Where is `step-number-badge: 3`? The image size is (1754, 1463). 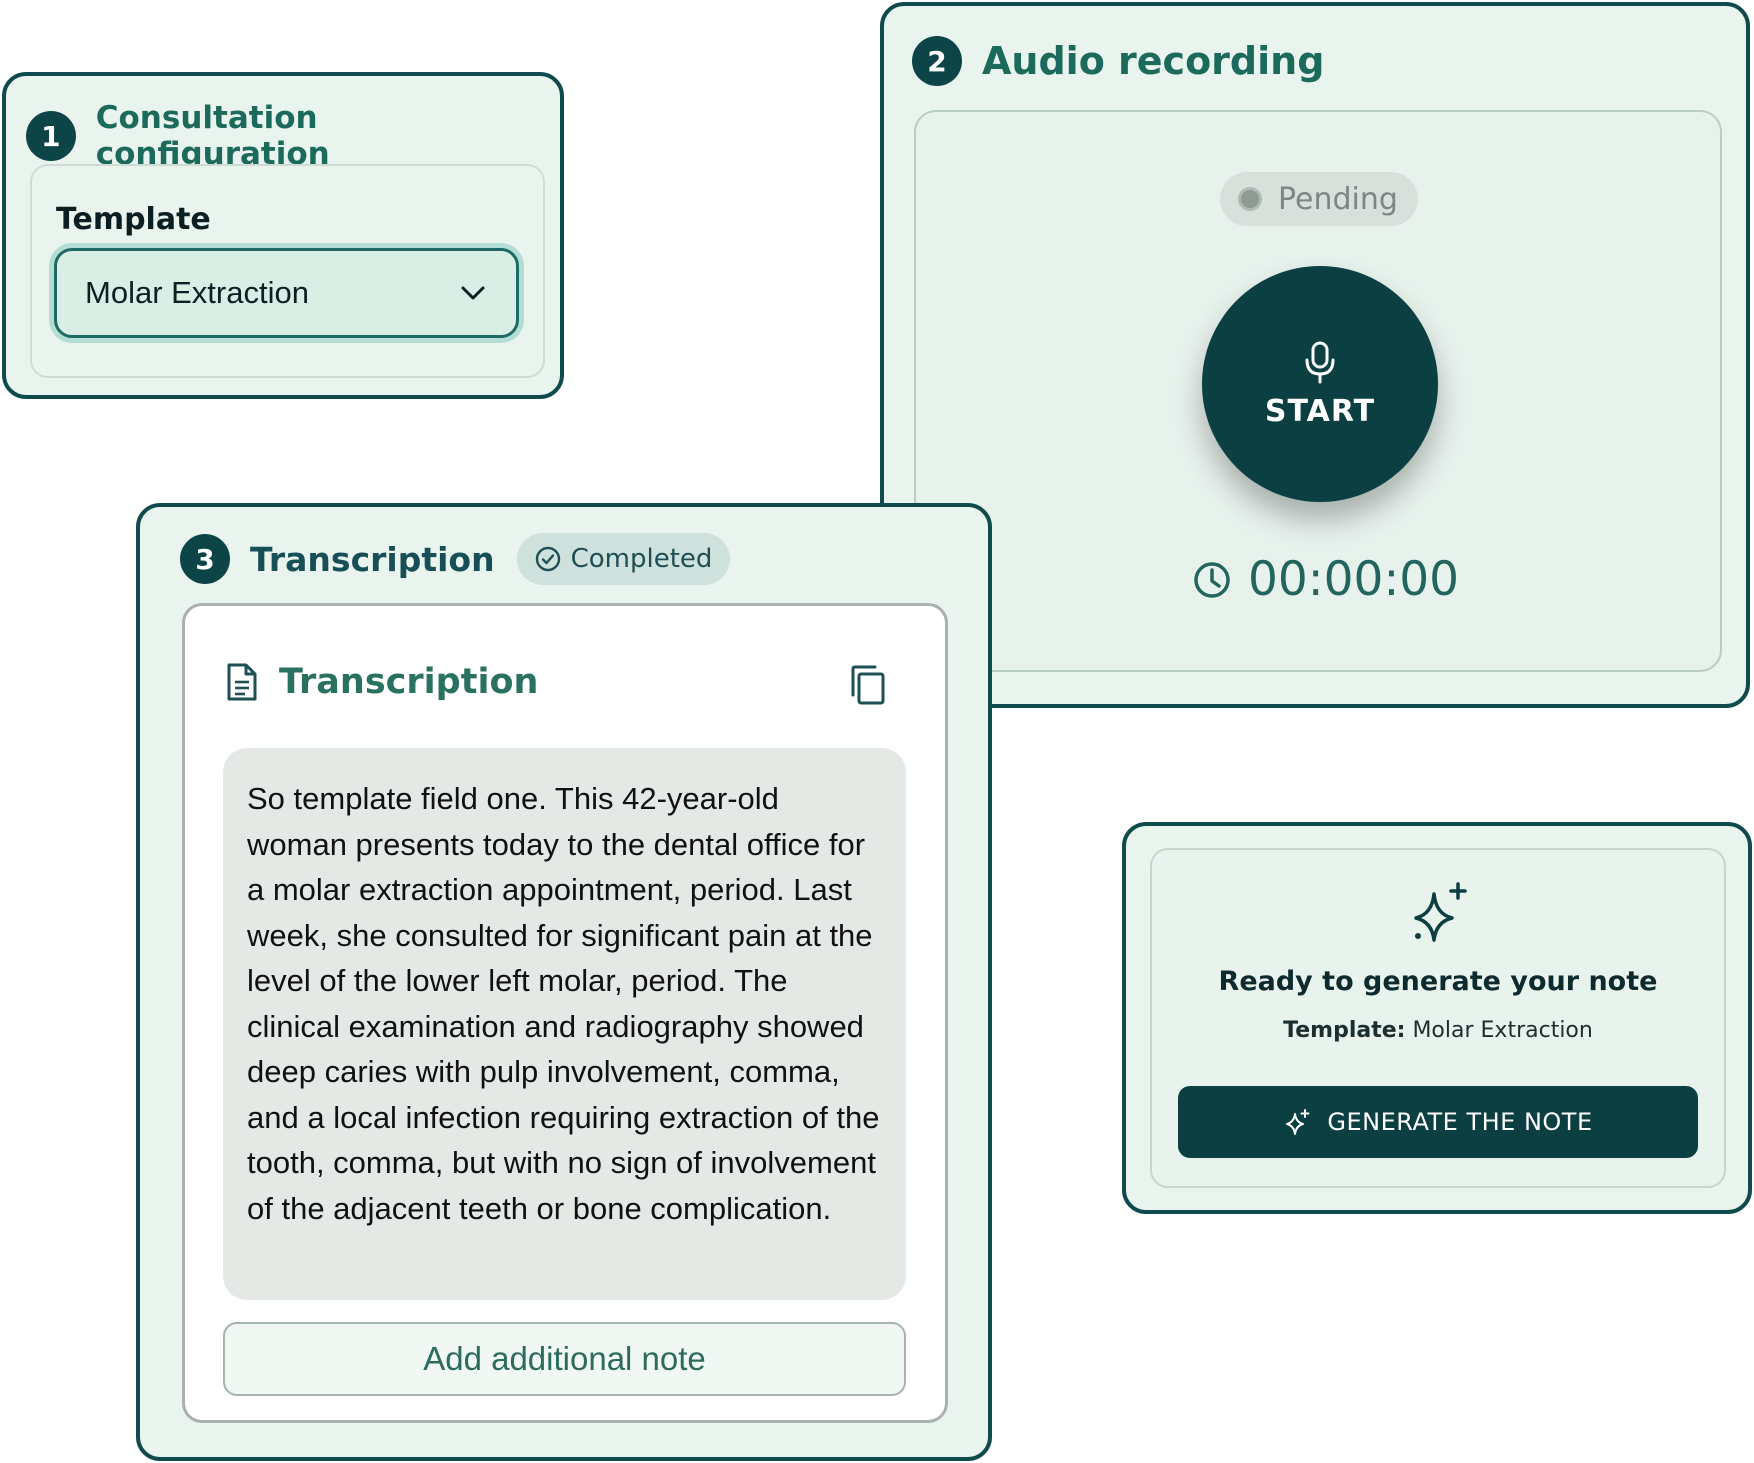 step-number-badge: 3 is located at coordinates (205, 559).